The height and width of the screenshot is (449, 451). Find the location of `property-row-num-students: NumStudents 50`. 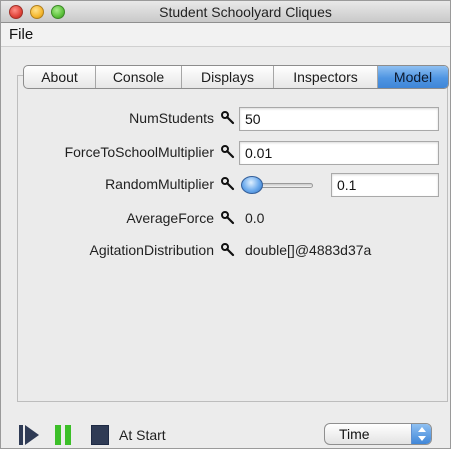

property-row-num-students: NumStudents 50 is located at coordinates (225, 119).